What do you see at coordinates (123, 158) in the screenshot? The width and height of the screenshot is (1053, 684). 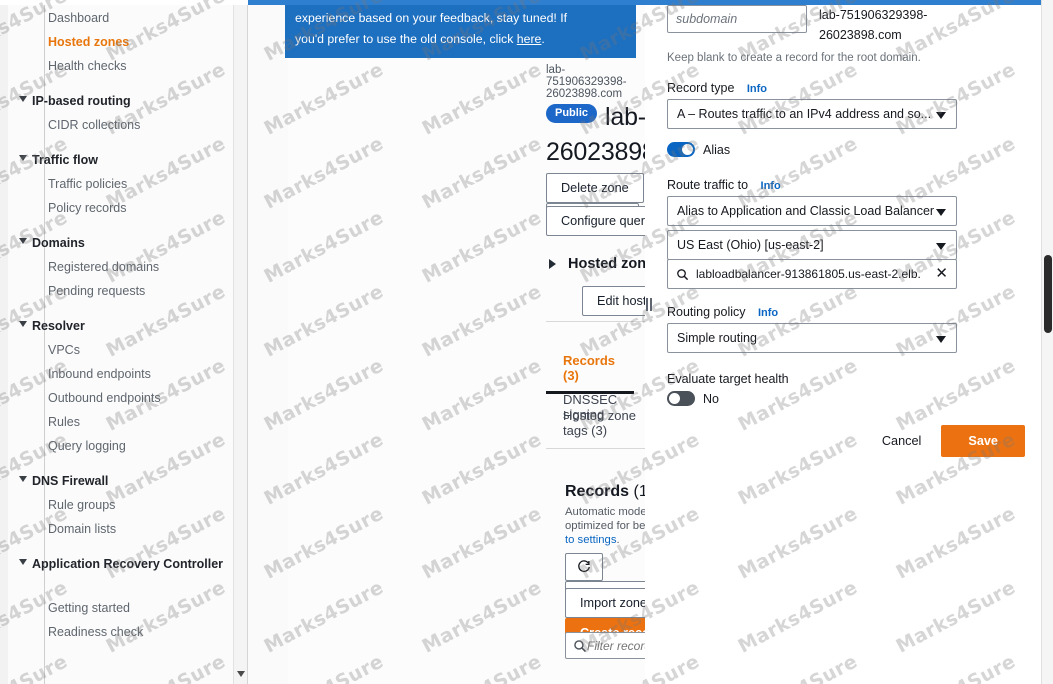 I see `sidebar-group-traffic-flow: Traffic flow` at bounding box center [123, 158].